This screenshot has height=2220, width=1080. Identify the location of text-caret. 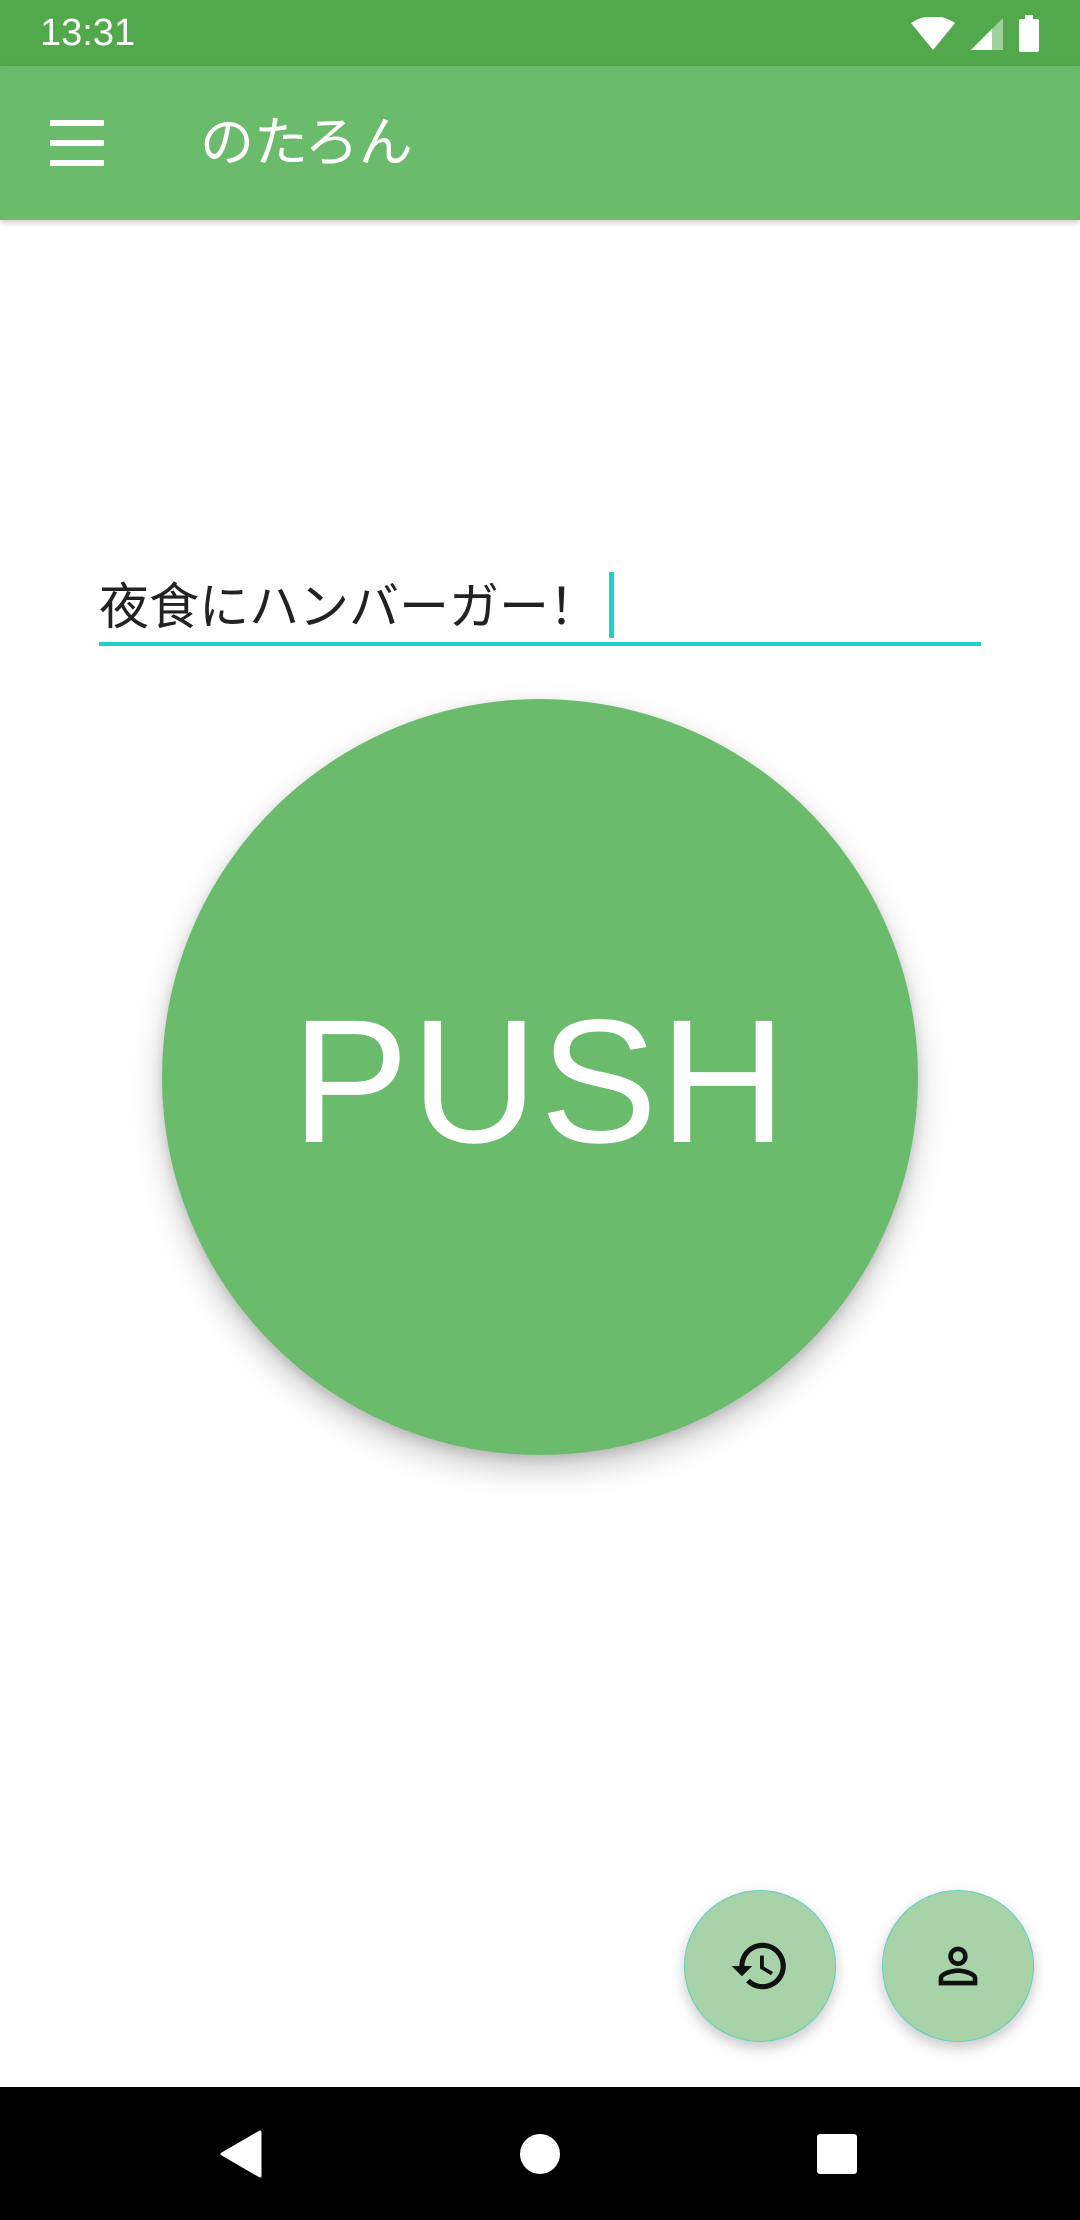
(611, 605).